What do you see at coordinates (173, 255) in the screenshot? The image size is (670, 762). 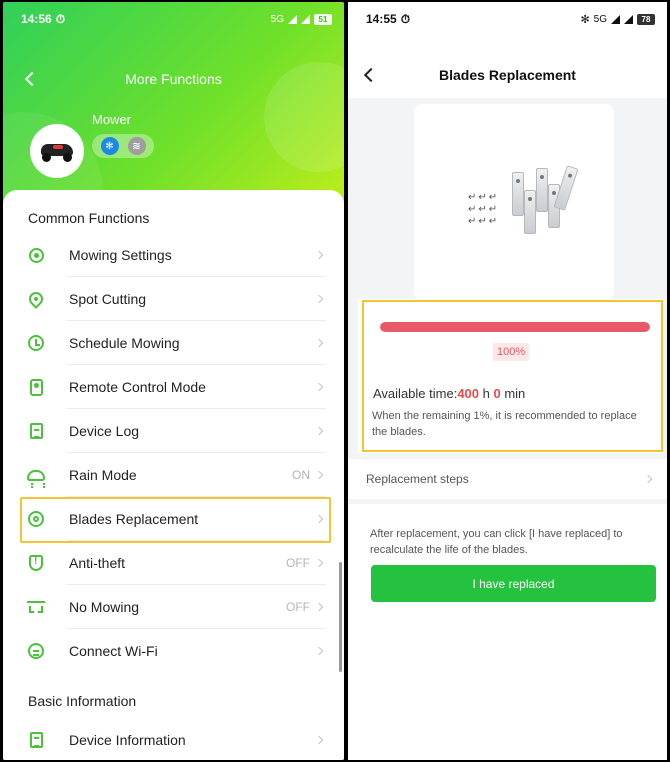 I see `menu-item-mowing-settings: Mowing Settings` at bounding box center [173, 255].